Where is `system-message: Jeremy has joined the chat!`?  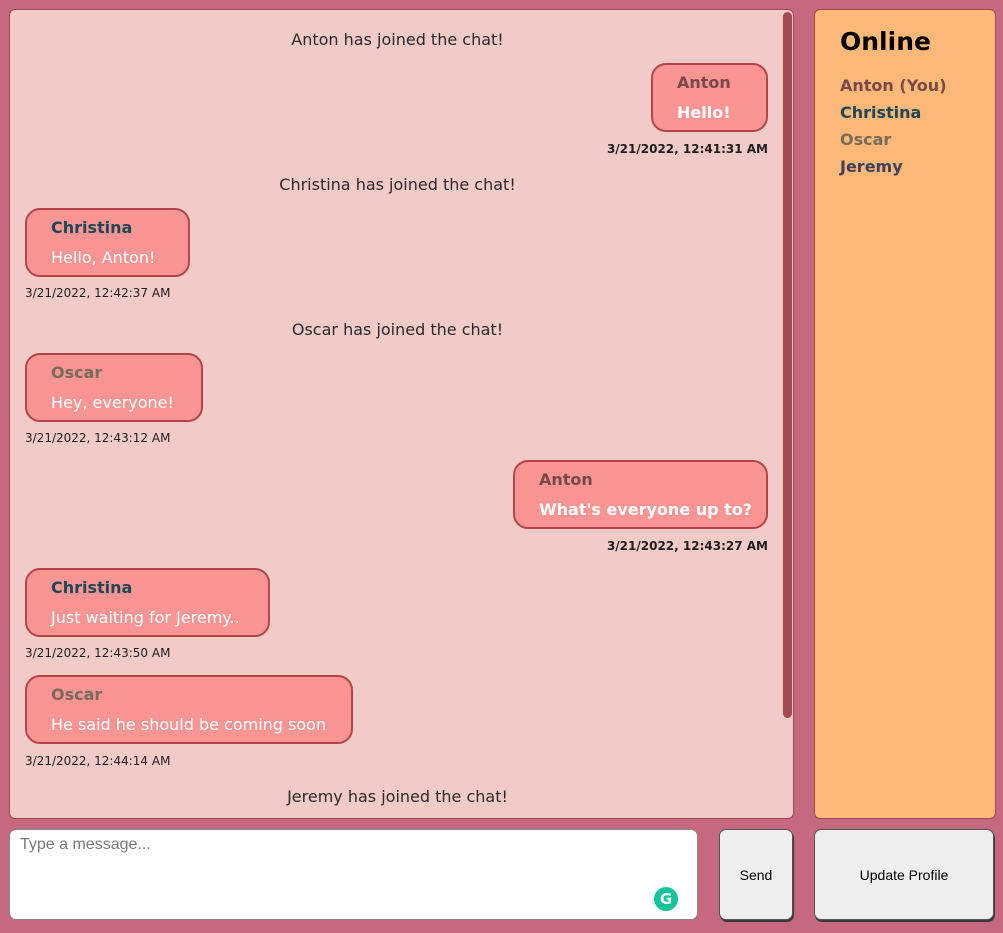
system-message: Jeremy has joined the chat! is located at coordinates (397, 796).